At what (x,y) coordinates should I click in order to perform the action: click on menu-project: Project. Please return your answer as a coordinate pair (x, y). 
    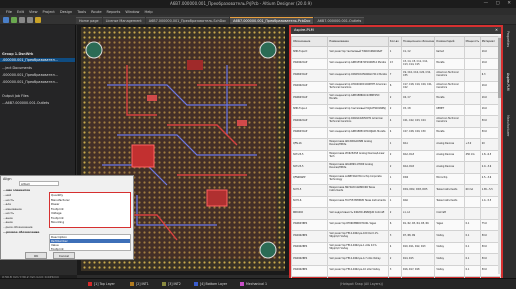
    Looking at the image, I should click on (49, 12).